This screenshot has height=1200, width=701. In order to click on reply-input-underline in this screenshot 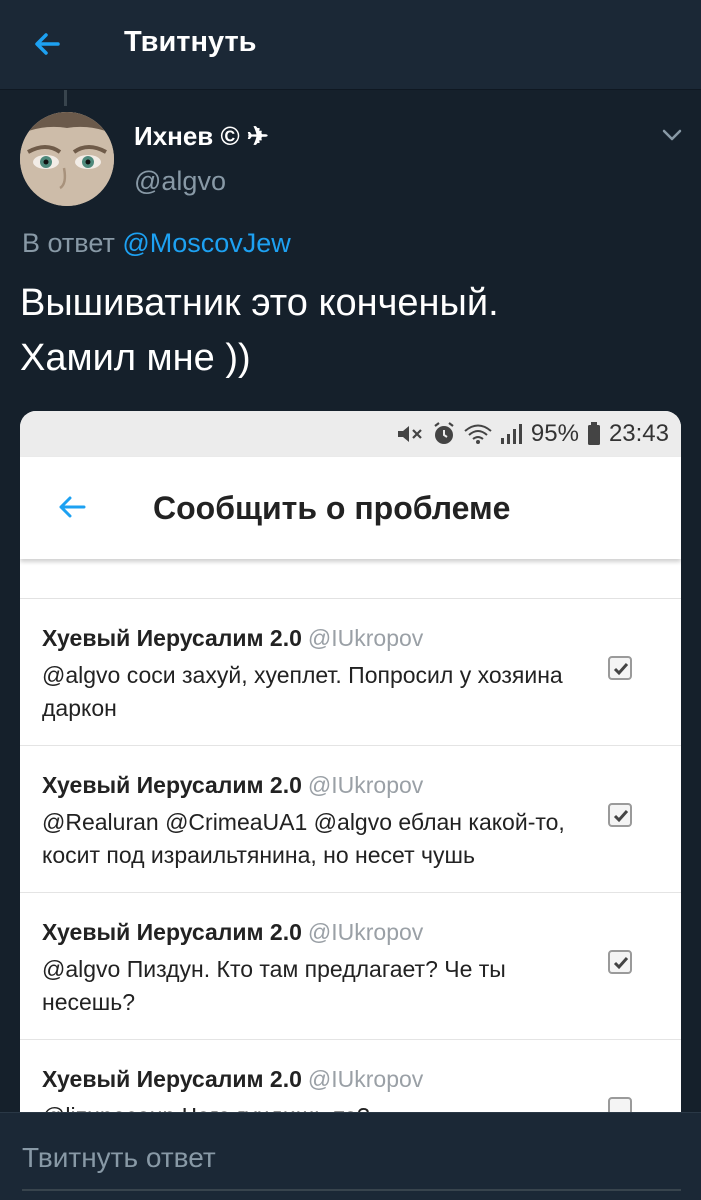, I will do `click(351, 1190)`.